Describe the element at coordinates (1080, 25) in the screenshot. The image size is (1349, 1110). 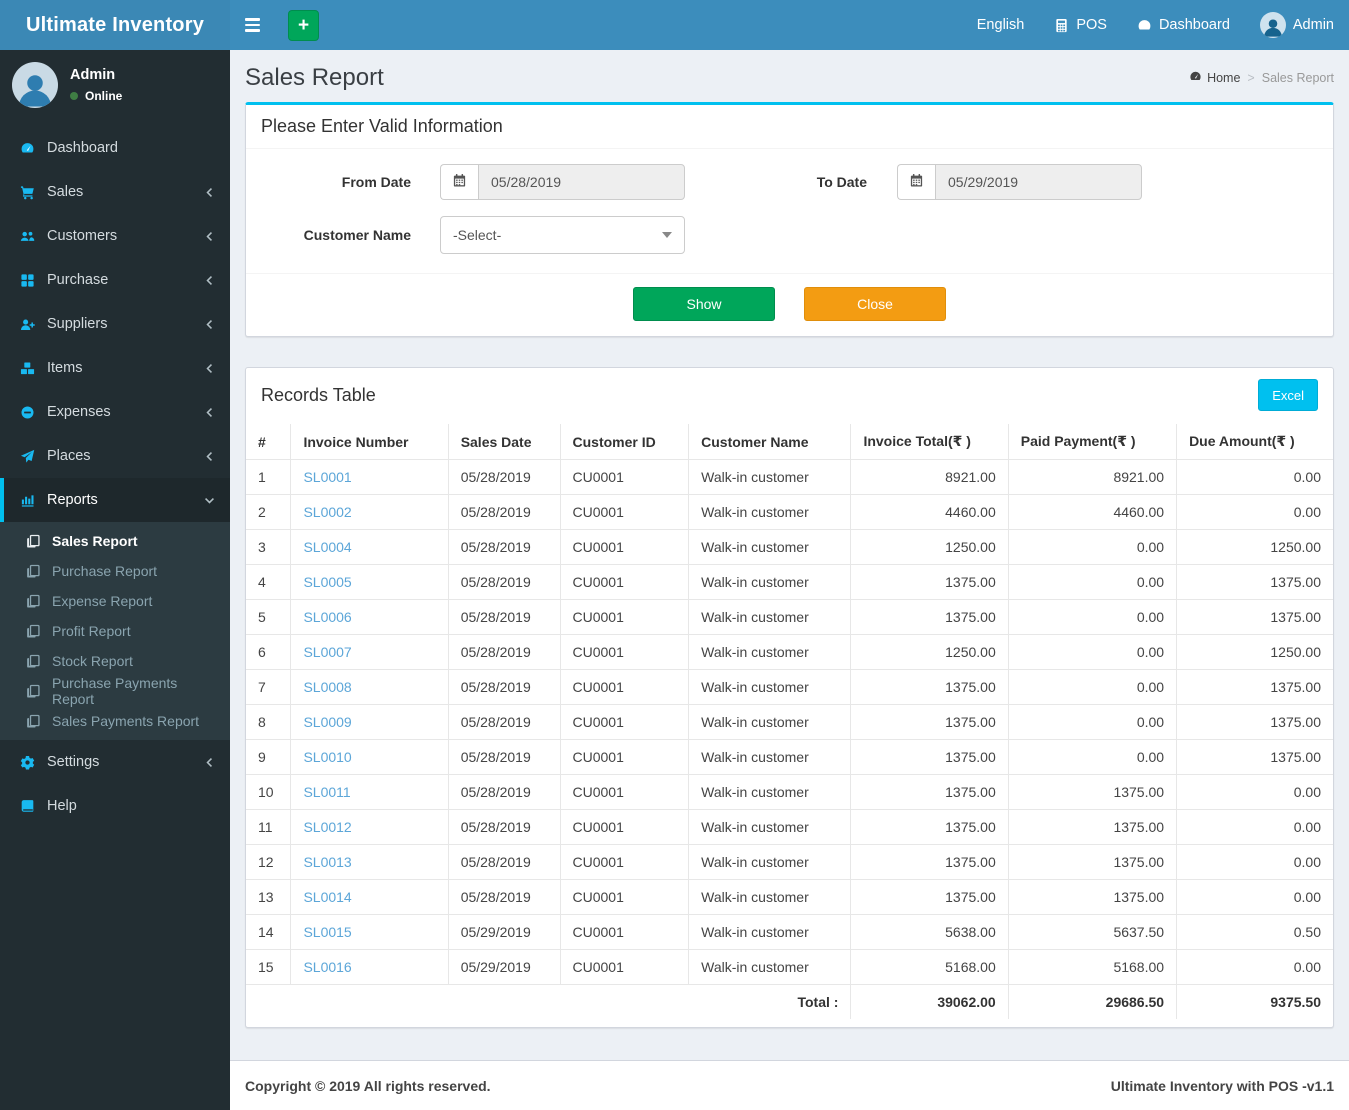
I see `navbar-link-pos: POS` at that location.